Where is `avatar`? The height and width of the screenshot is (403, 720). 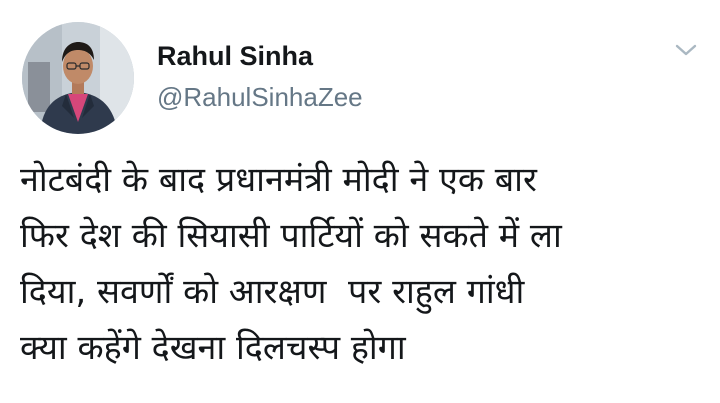
avatar is located at coordinates (78, 78).